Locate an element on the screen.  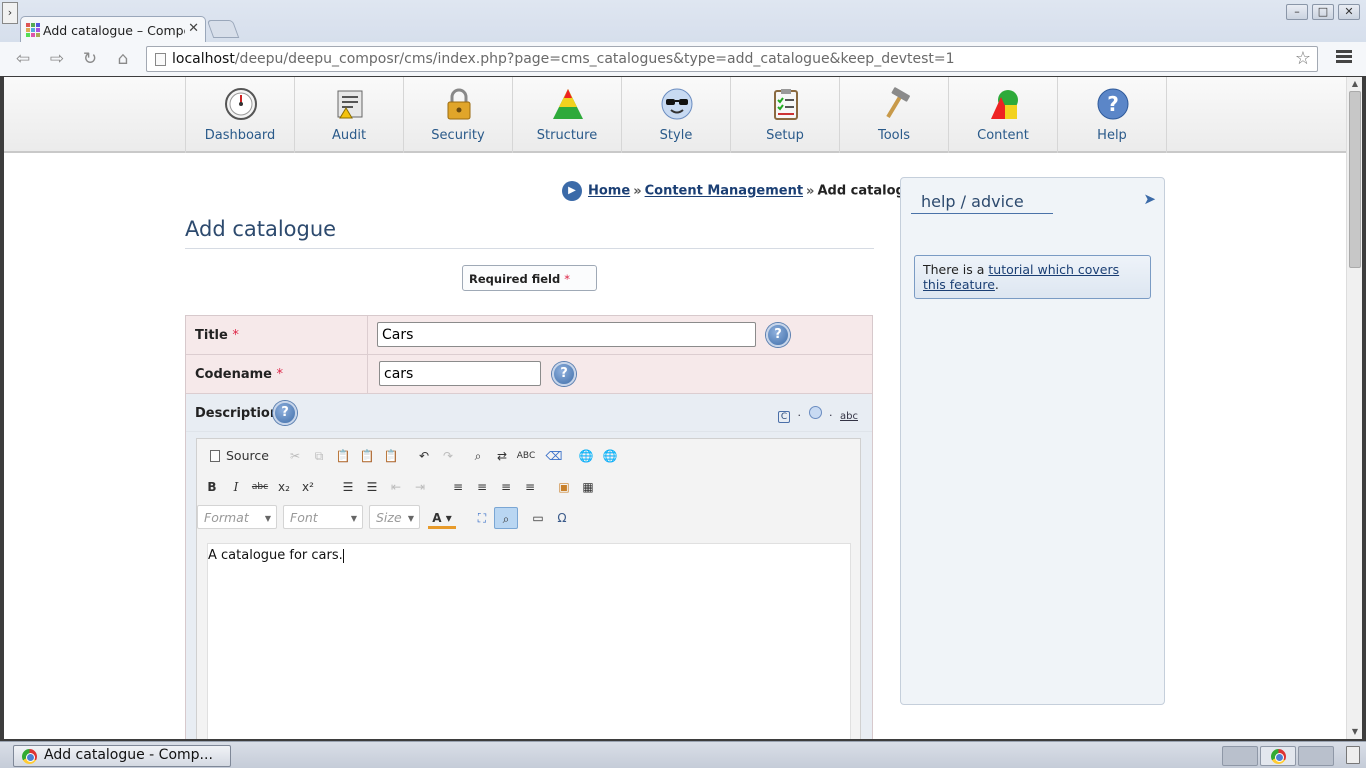
menu-item-setup: Setup is located at coordinates (785, 115).